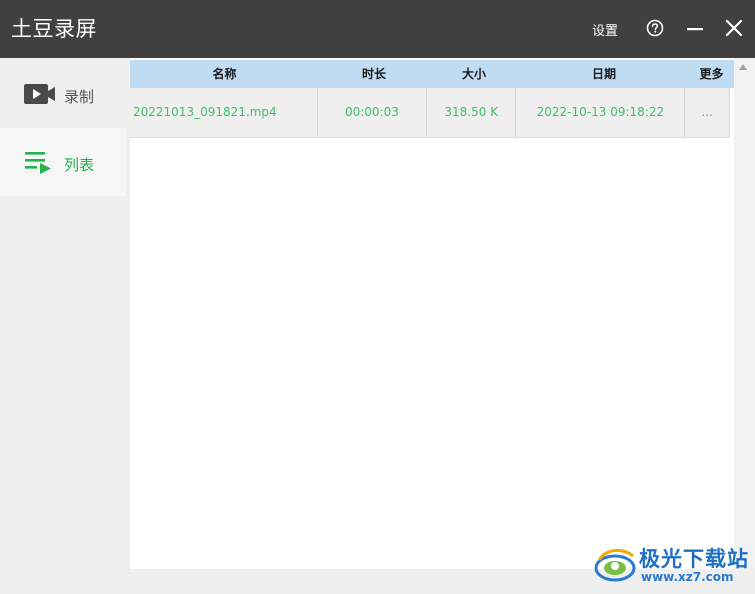  What do you see at coordinates (373, 112) in the screenshot?
I see `cell-duration: 00:00:03` at bounding box center [373, 112].